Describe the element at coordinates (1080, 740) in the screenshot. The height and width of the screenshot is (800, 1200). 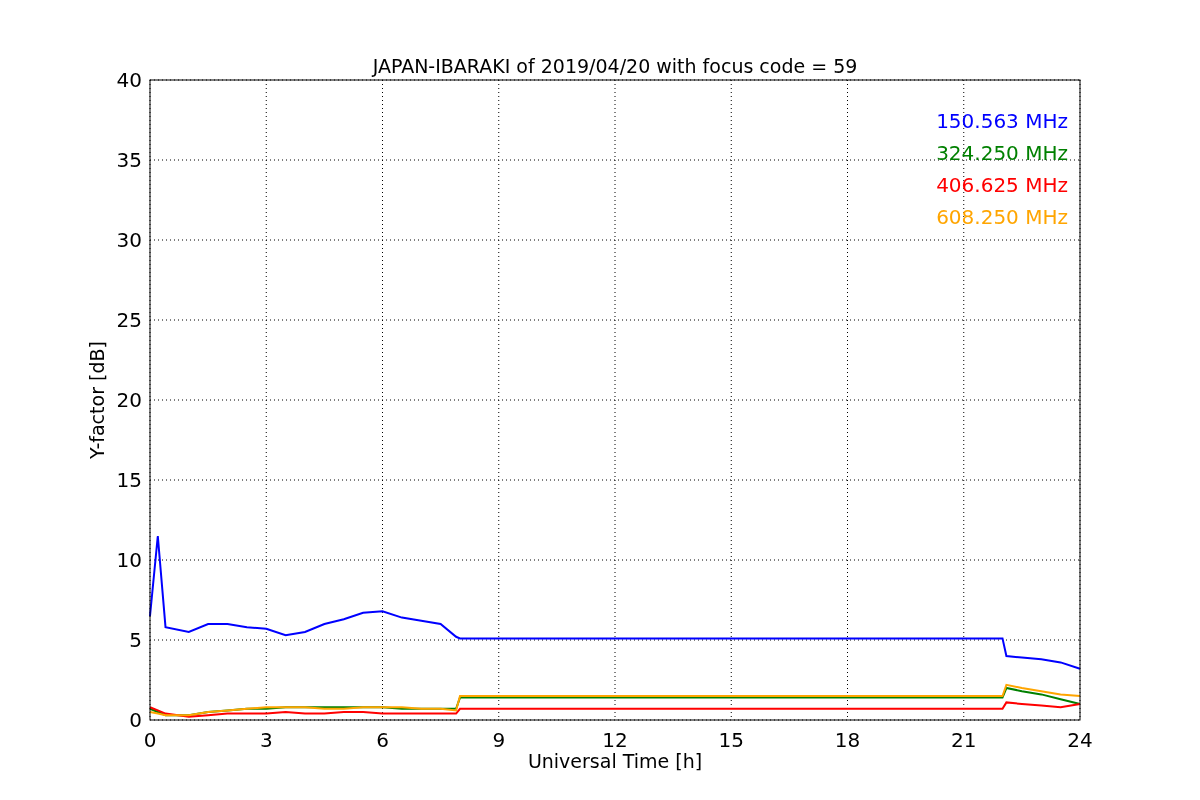
I see `tick-label: 24` at that location.